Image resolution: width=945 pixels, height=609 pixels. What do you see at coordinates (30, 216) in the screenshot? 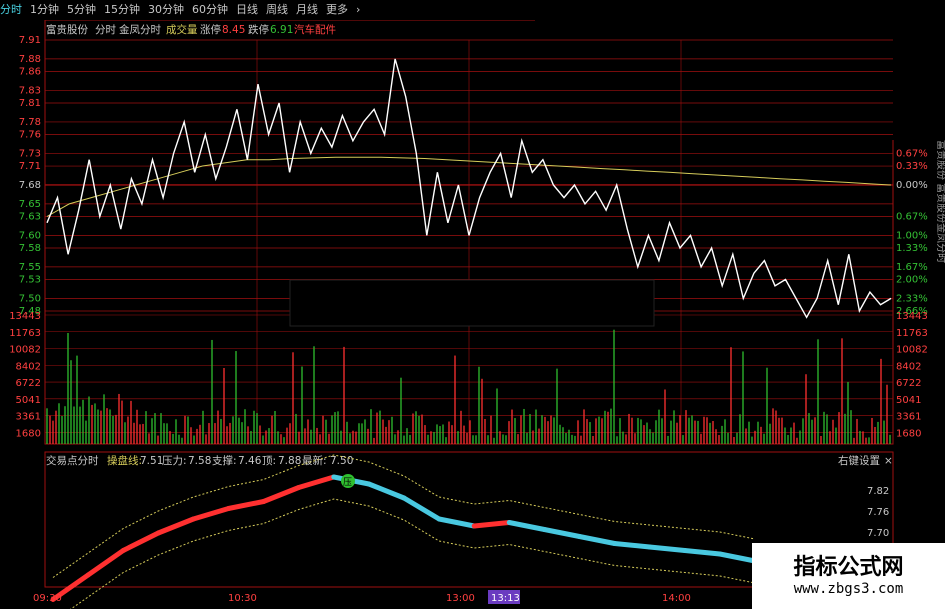
I see `price-tick-label: 7.63` at bounding box center [30, 216].